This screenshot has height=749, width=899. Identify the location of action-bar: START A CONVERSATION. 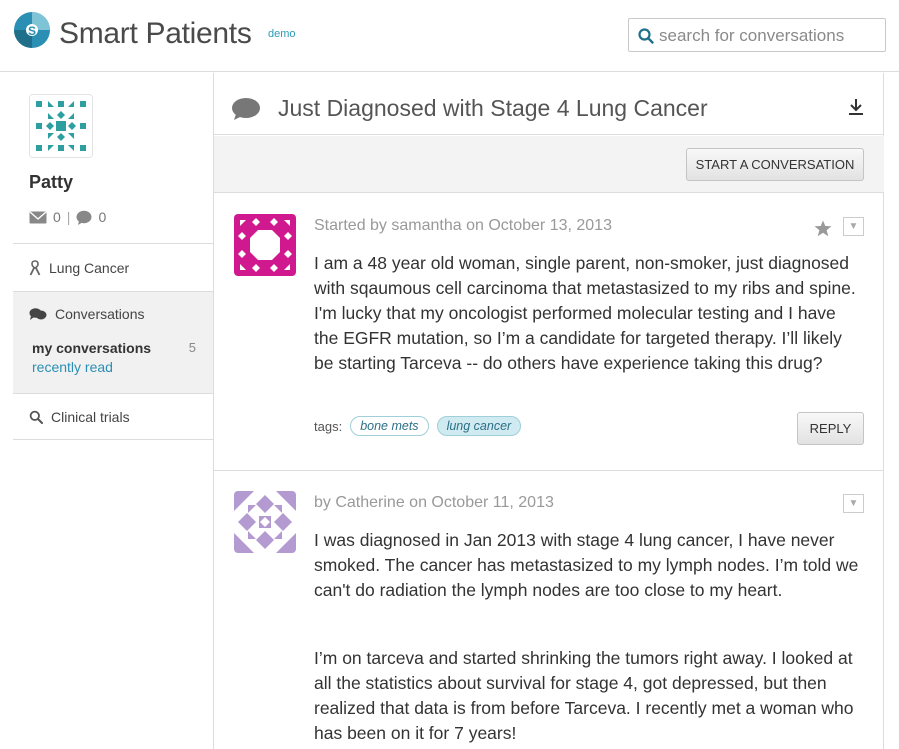
(549, 164).